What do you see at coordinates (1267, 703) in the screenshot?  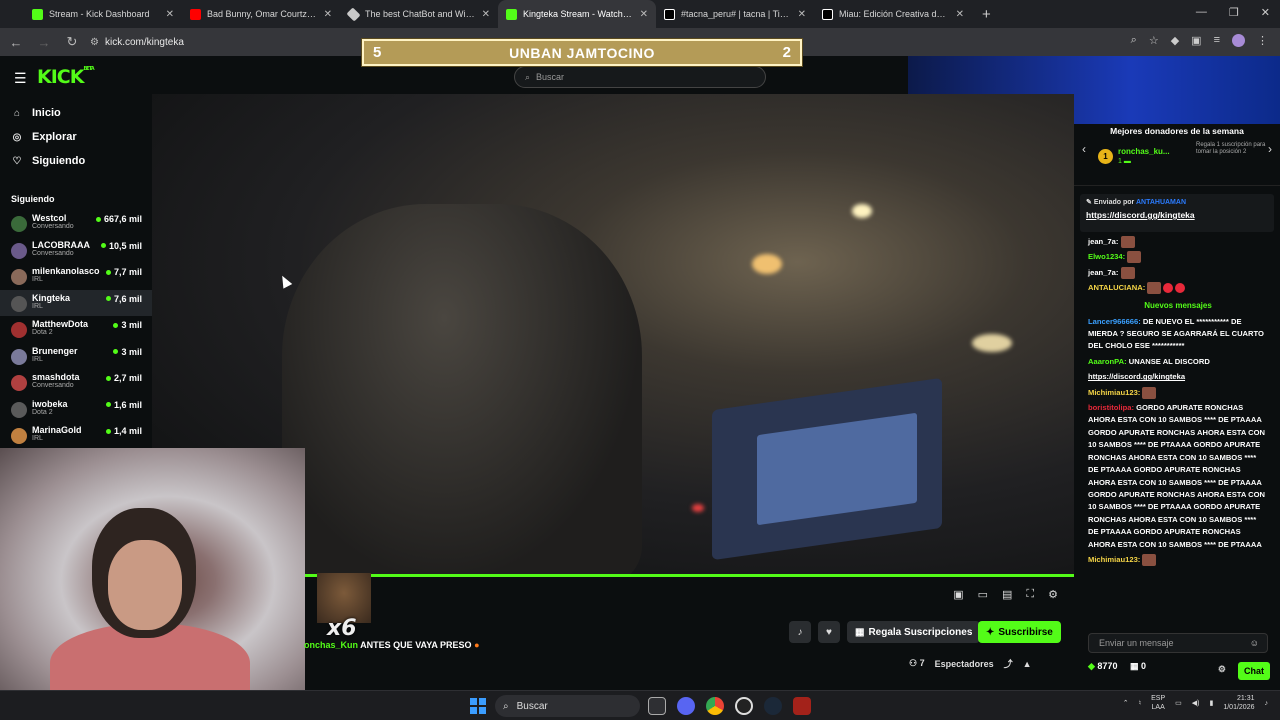 I see `notification-bell-icon: ♪` at bounding box center [1267, 703].